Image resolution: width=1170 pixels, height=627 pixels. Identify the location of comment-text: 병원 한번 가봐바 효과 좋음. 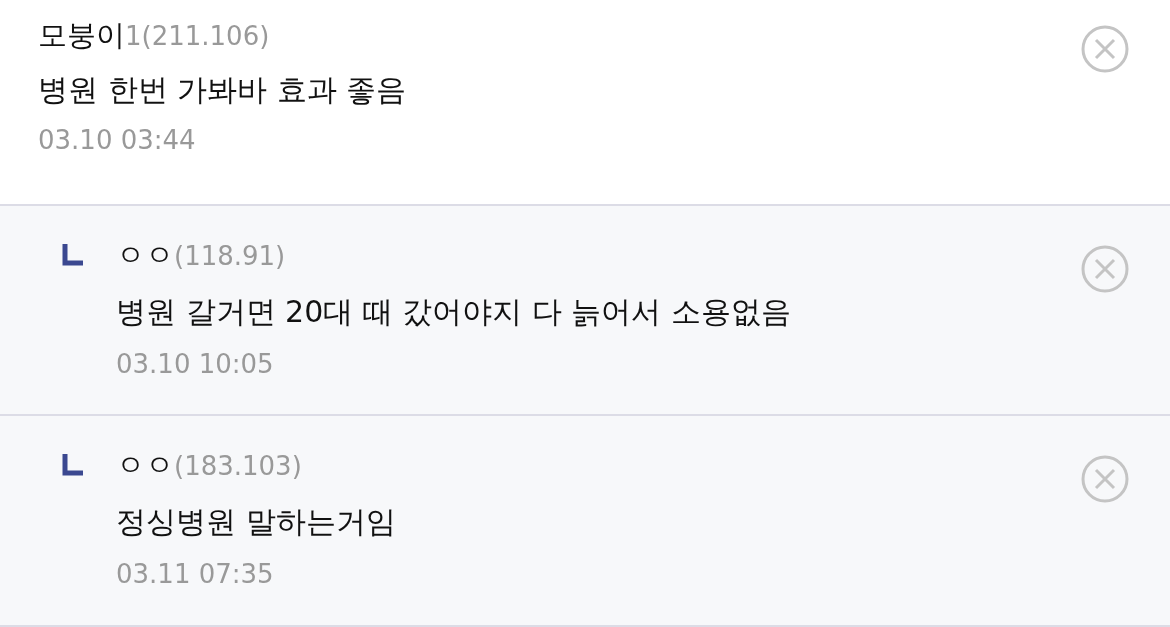
(223, 90).